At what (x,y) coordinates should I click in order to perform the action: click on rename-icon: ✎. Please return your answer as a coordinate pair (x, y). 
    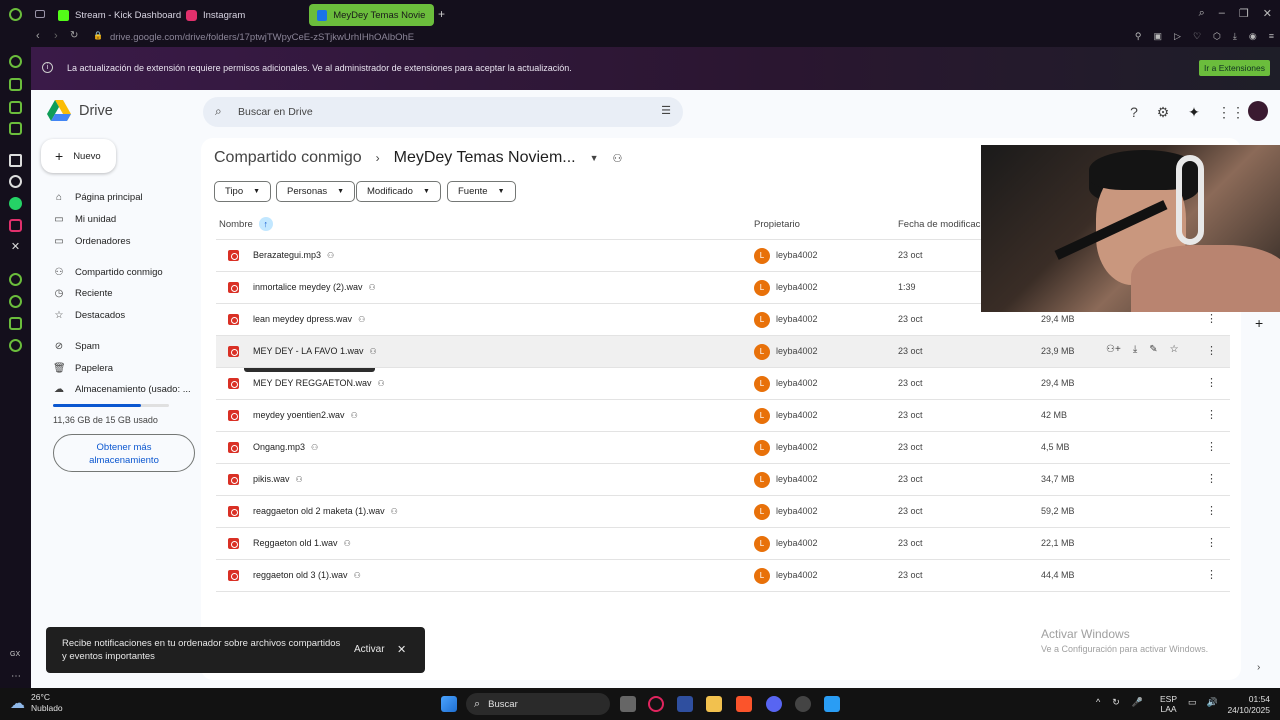
    Looking at the image, I should click on (1153, 349).